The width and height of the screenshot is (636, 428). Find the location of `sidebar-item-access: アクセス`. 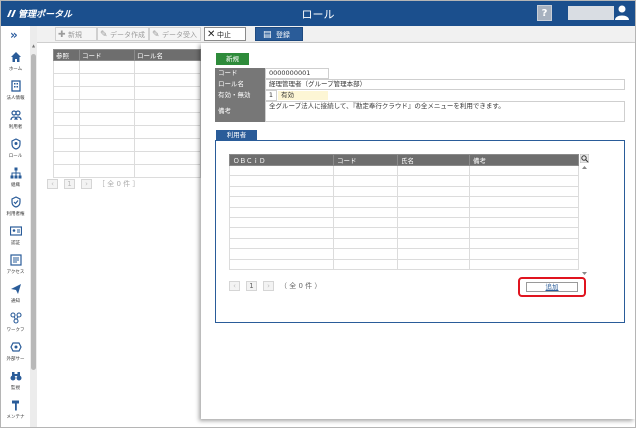

sidebar-item-access: アクセス is located at coordinates (15, 269).